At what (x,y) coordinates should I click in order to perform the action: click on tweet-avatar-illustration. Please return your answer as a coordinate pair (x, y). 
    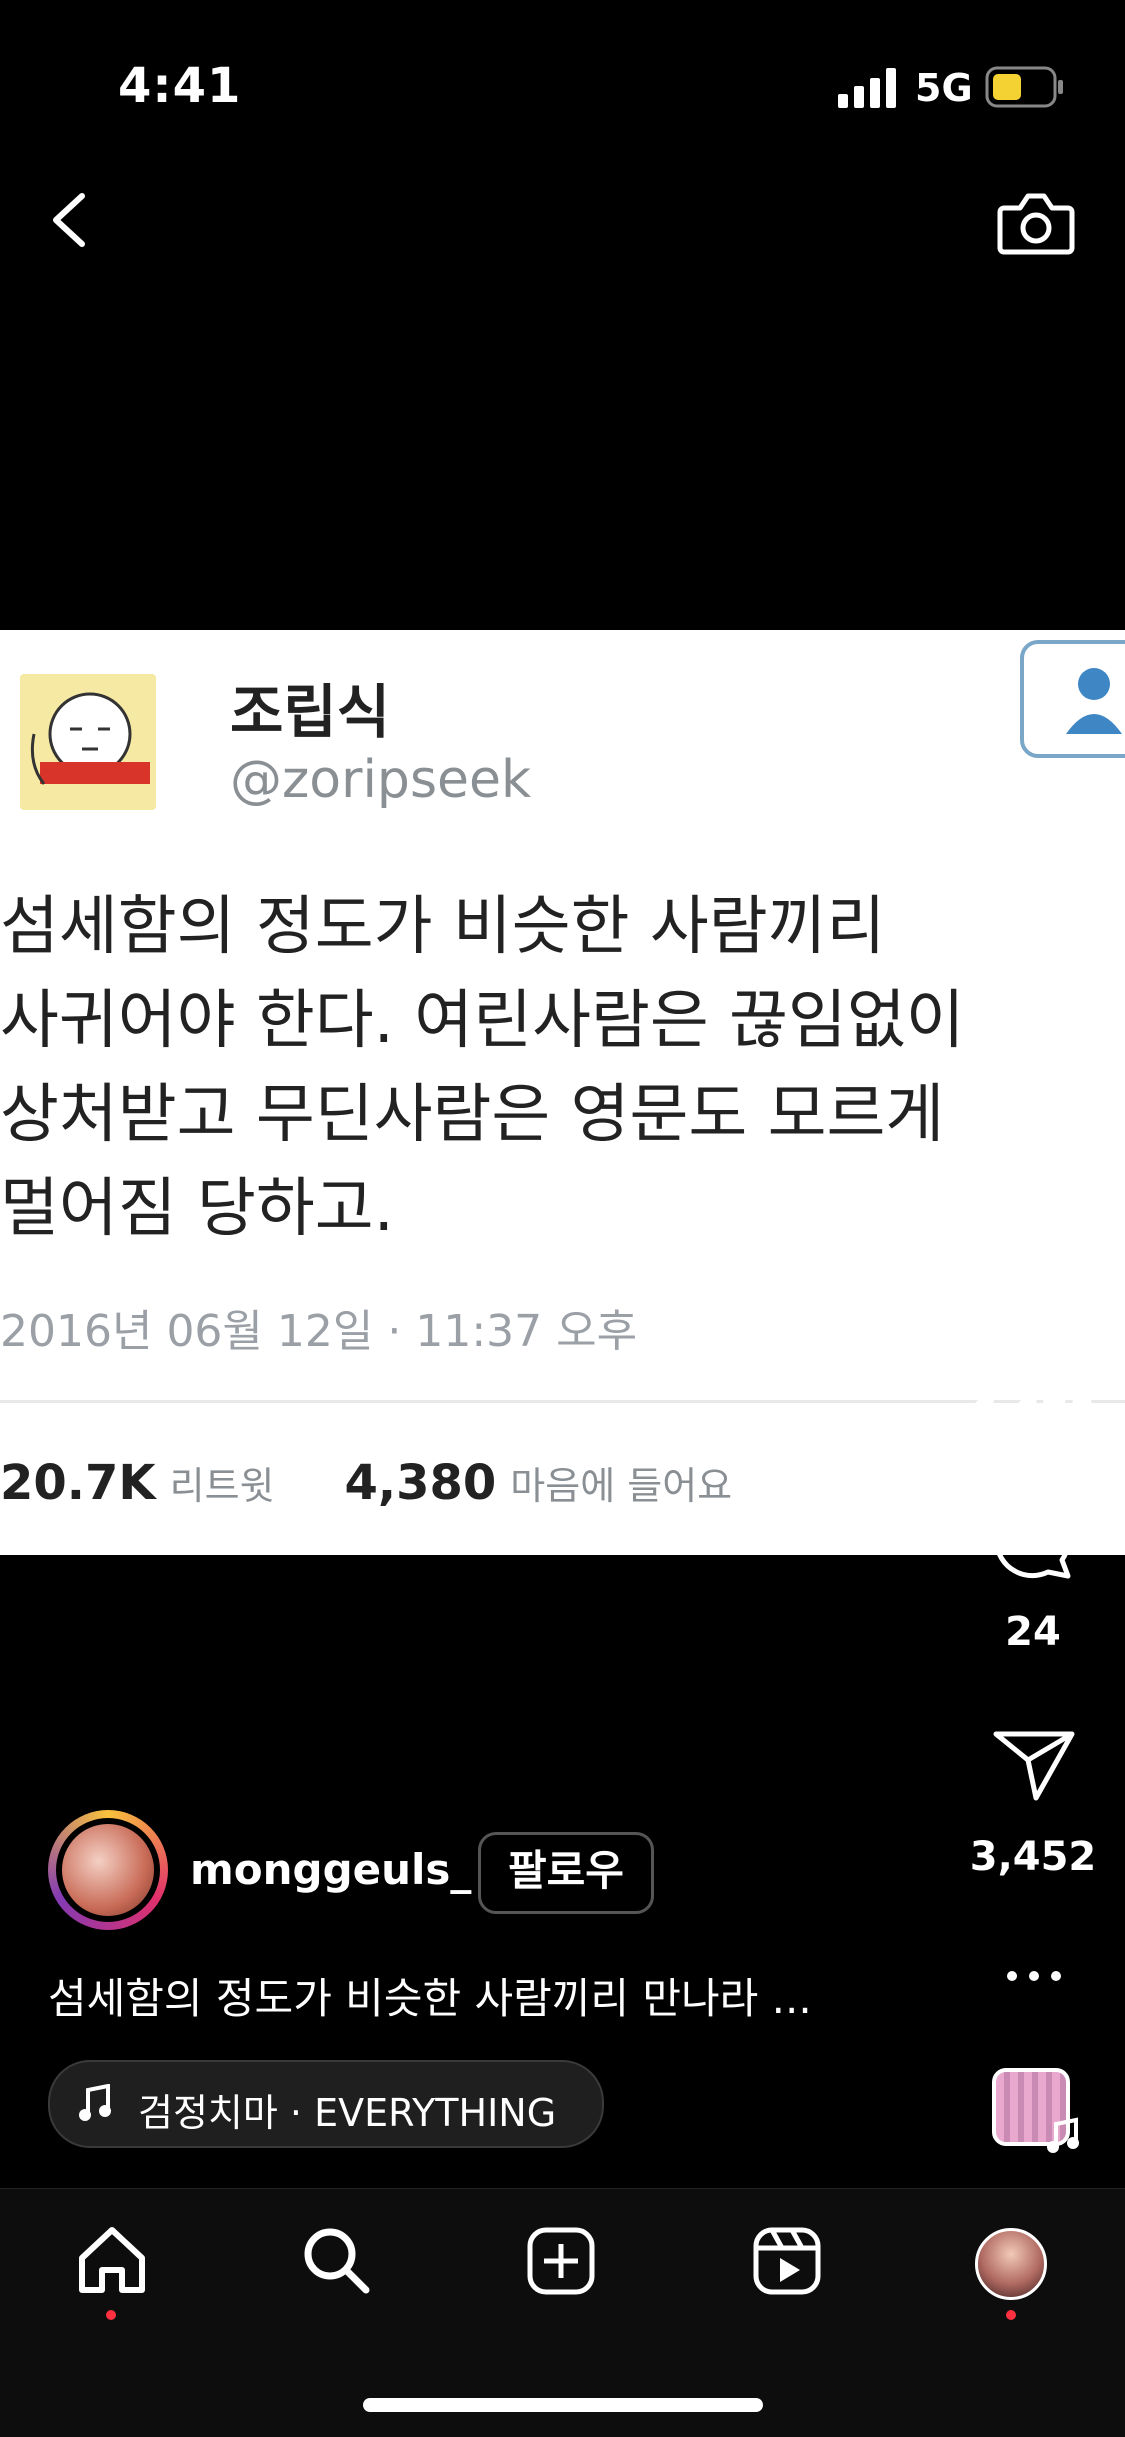
    Looking at the image, I should click on (90, 738).